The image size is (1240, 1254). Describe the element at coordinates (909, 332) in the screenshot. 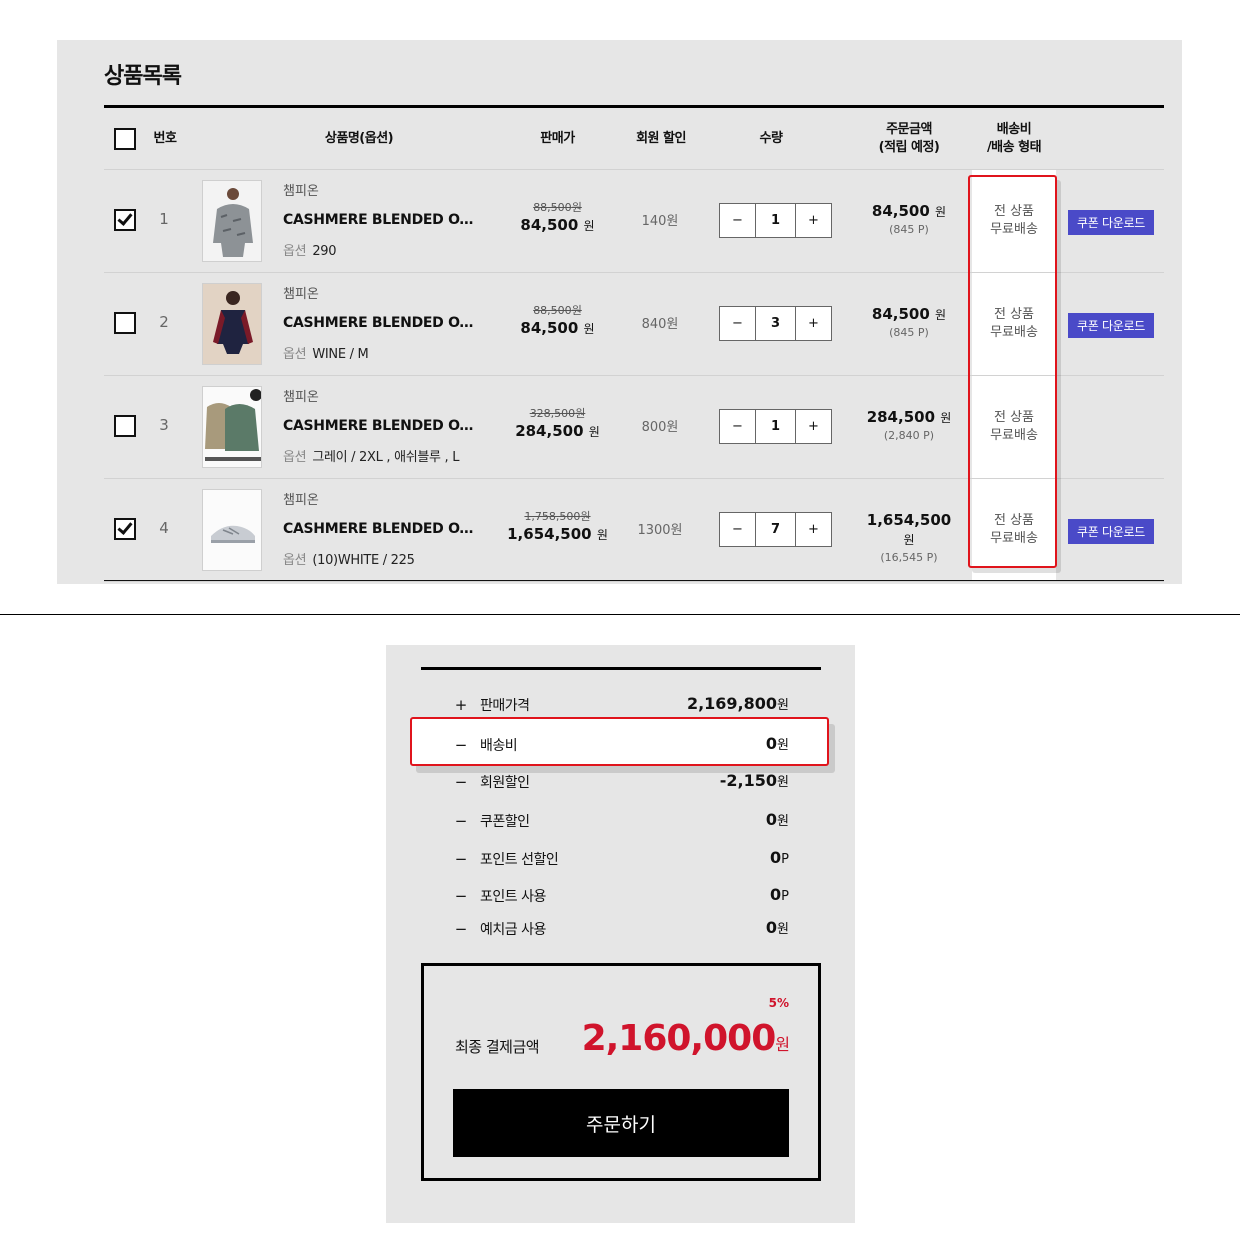

I see `reward-points: (845 P)` at that location.